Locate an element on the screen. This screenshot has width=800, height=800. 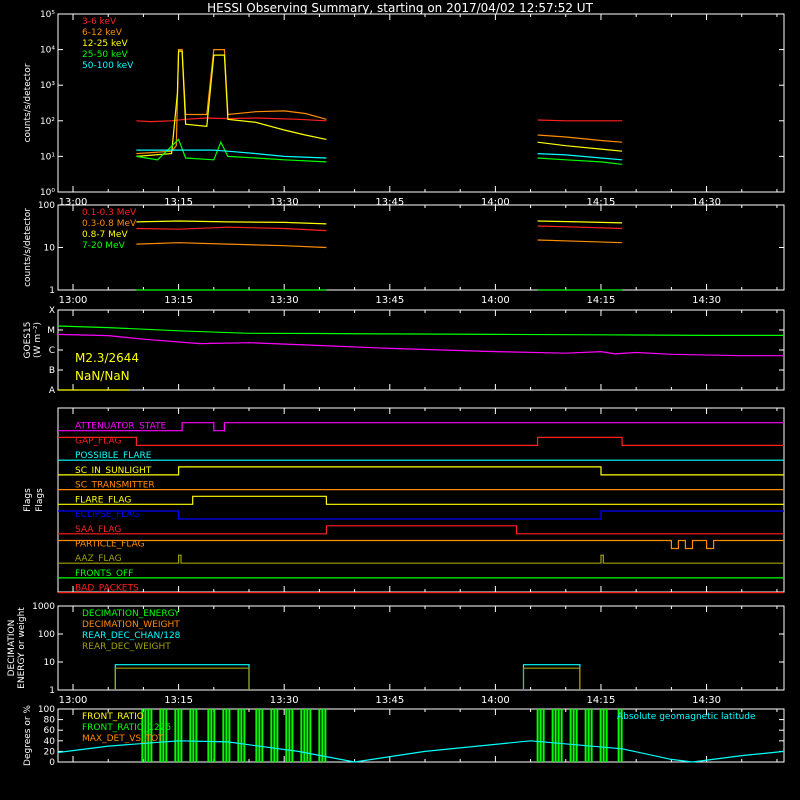
legend-entry: 0.8-7 MeV is located at coordinates (105, 235).